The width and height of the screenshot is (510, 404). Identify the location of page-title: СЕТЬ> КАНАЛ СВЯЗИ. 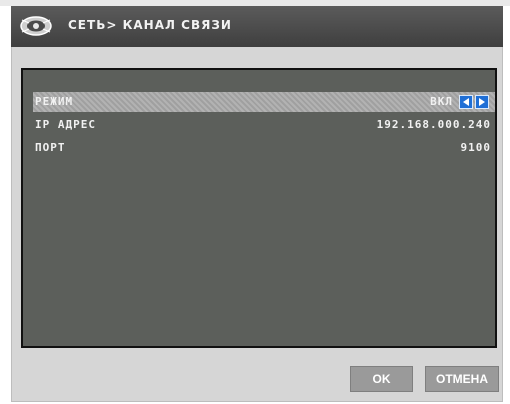
(150, 25).